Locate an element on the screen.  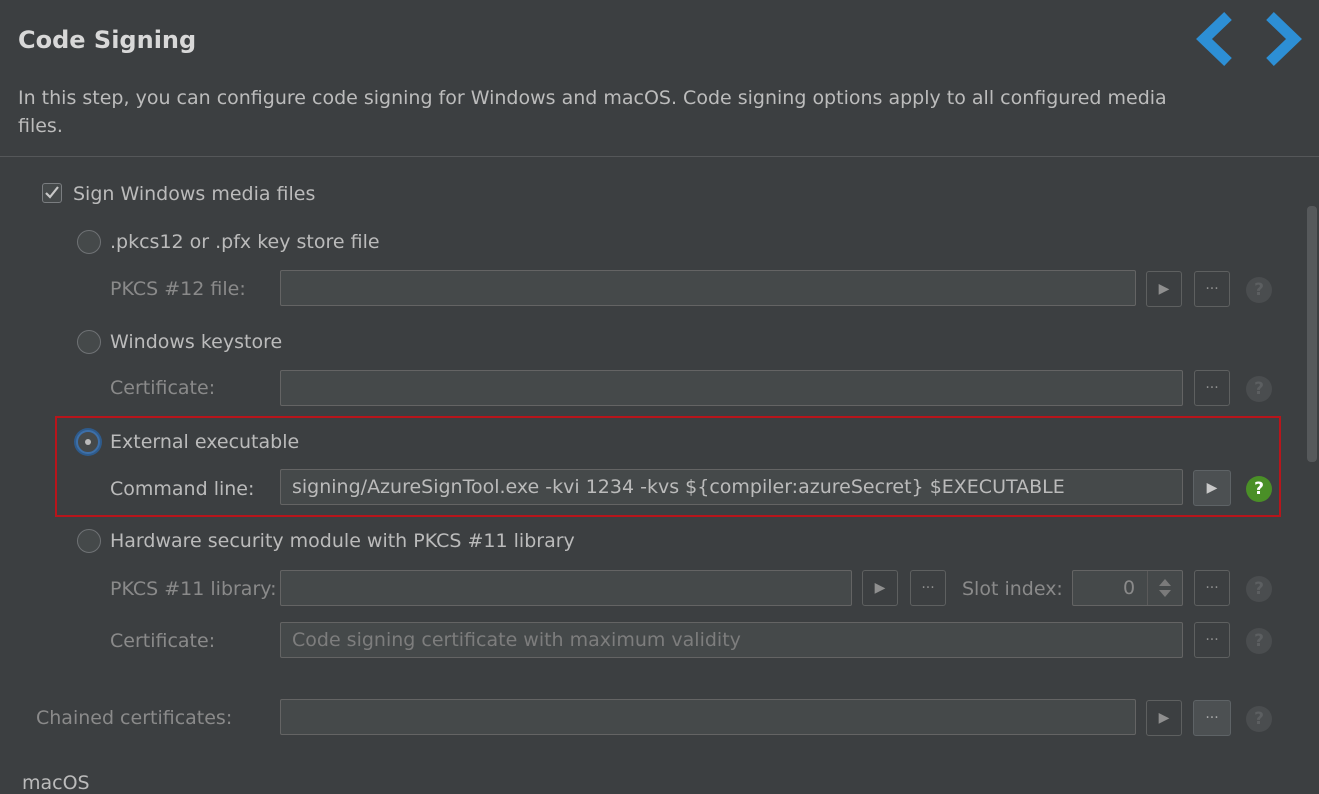
hsm-cert-browse-button: ··· is located at coordinates (1212, 640).